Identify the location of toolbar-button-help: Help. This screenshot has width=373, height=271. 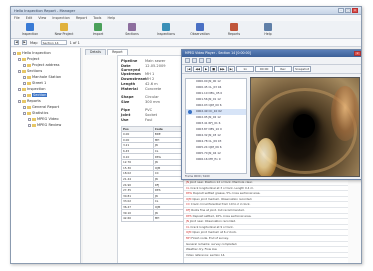
(268, 29).